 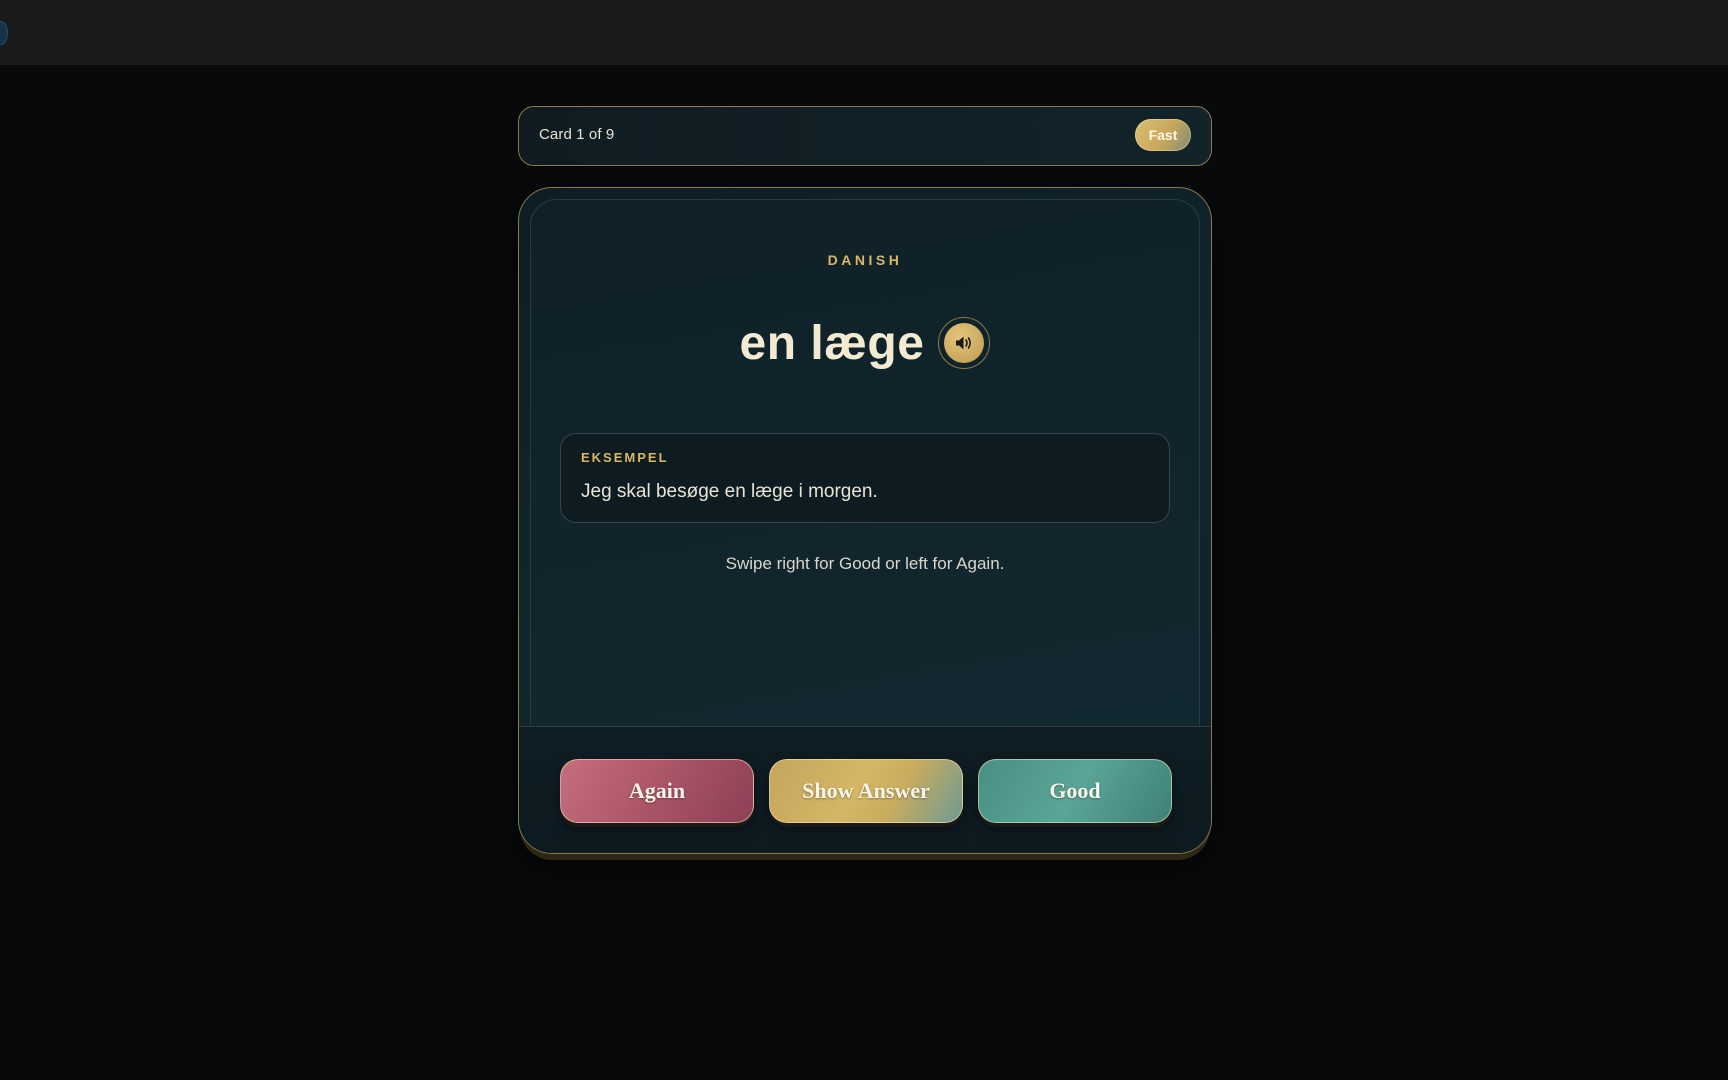 What do you see at coordinates (729, 491) in the screenshot?
I see `example-sentence: Jeg skal besøge en læge i morgen.` at bounding box center [729, 491].